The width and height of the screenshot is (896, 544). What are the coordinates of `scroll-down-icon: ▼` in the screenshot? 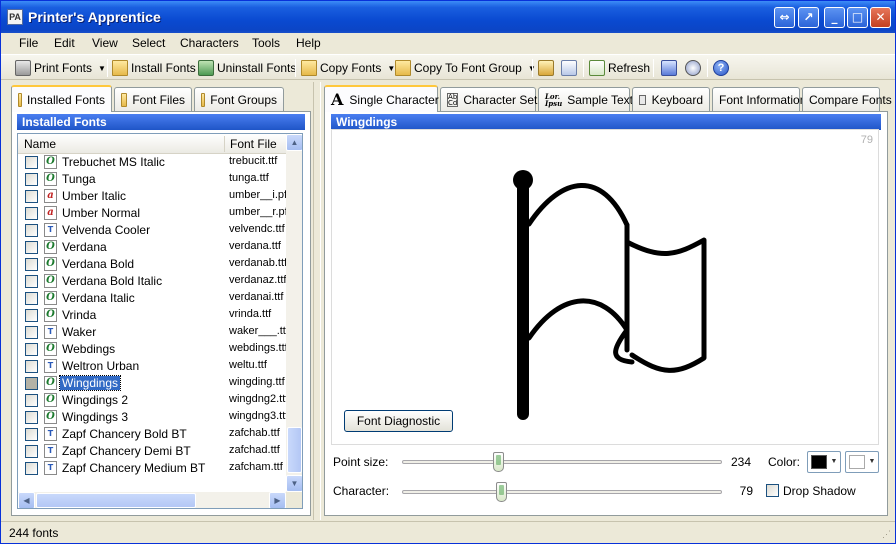 It's located at (294, 483).